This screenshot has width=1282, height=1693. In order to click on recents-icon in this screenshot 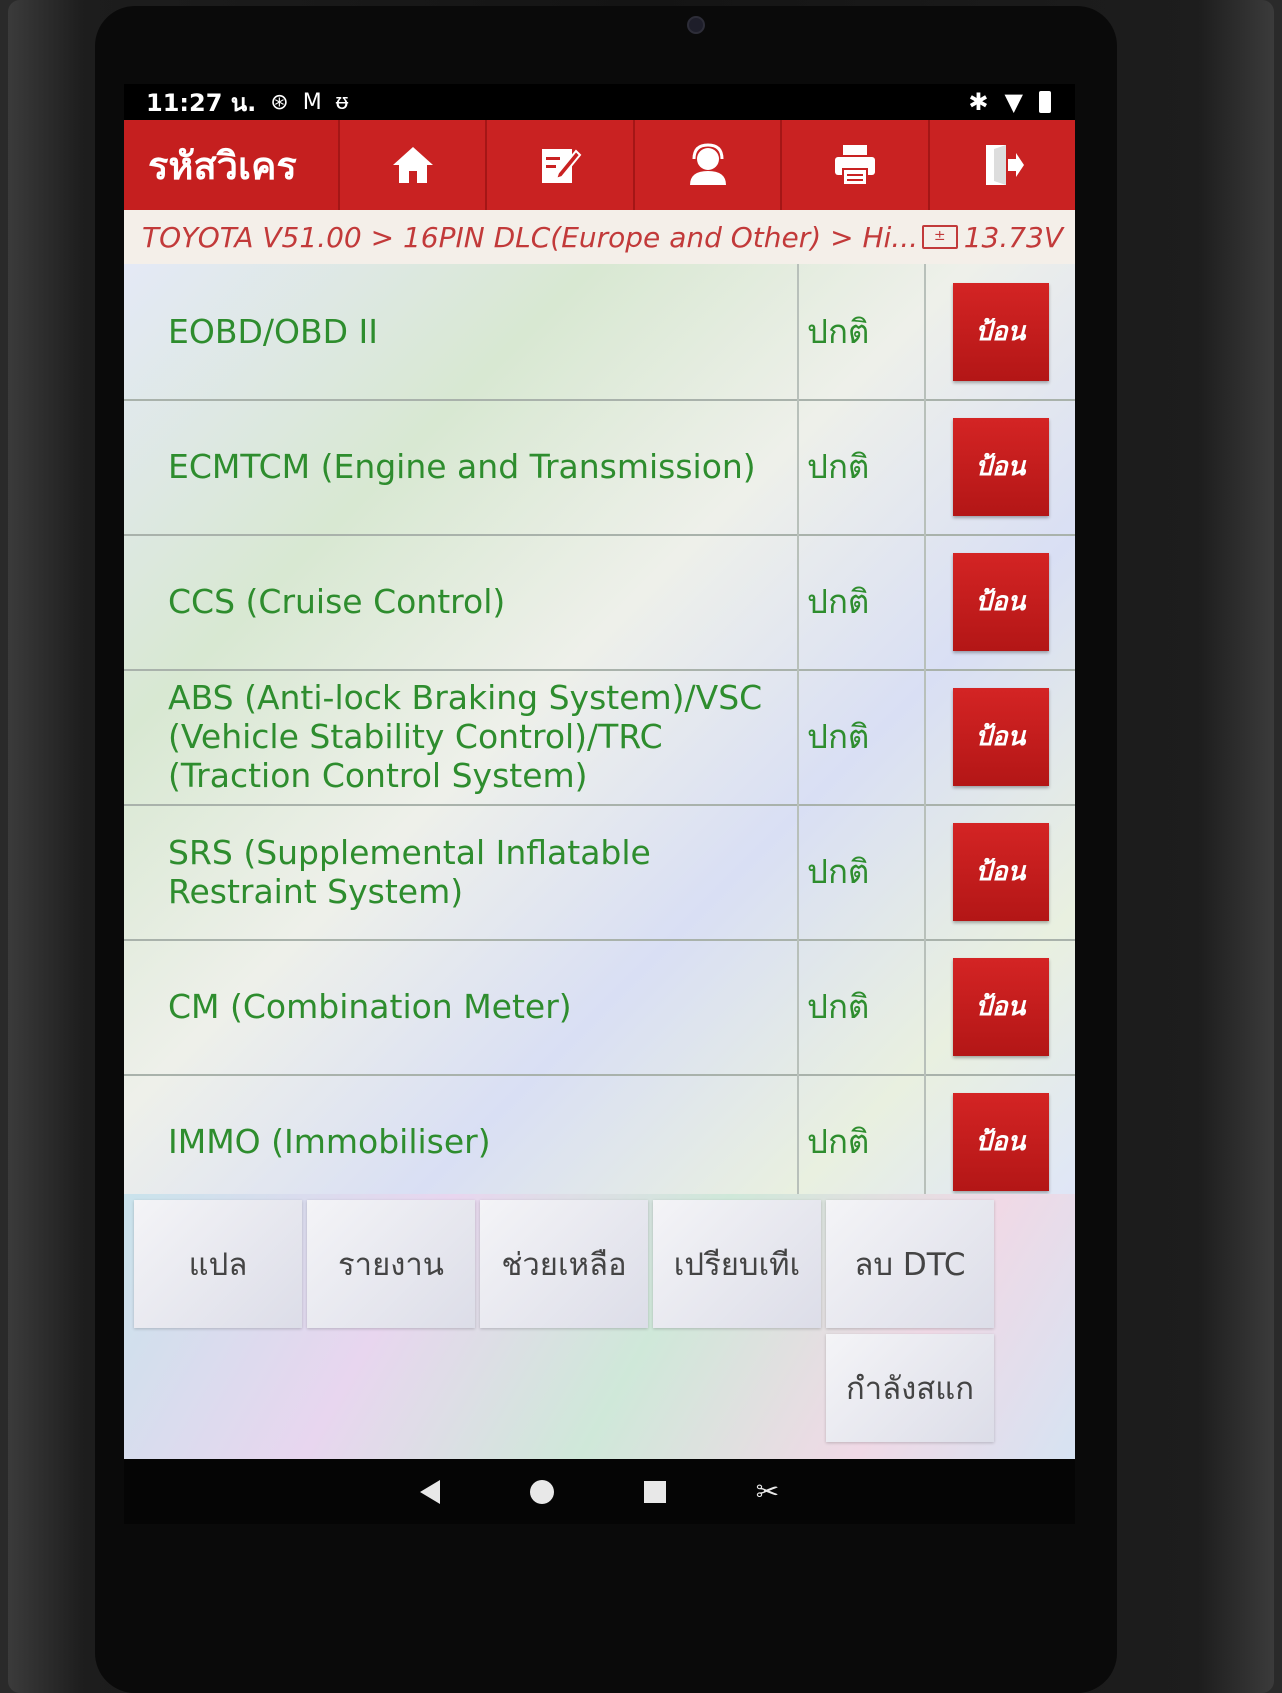, I will do `click(654, 1491)`.